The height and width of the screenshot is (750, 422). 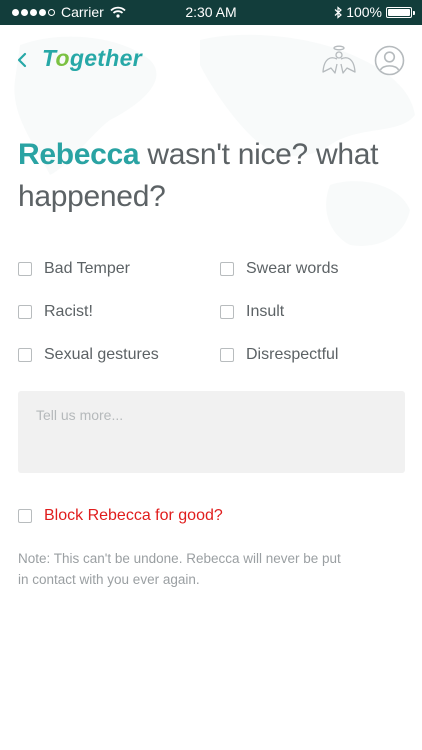 I want to click on bluetooth-icon, so click(x=338, y=12).